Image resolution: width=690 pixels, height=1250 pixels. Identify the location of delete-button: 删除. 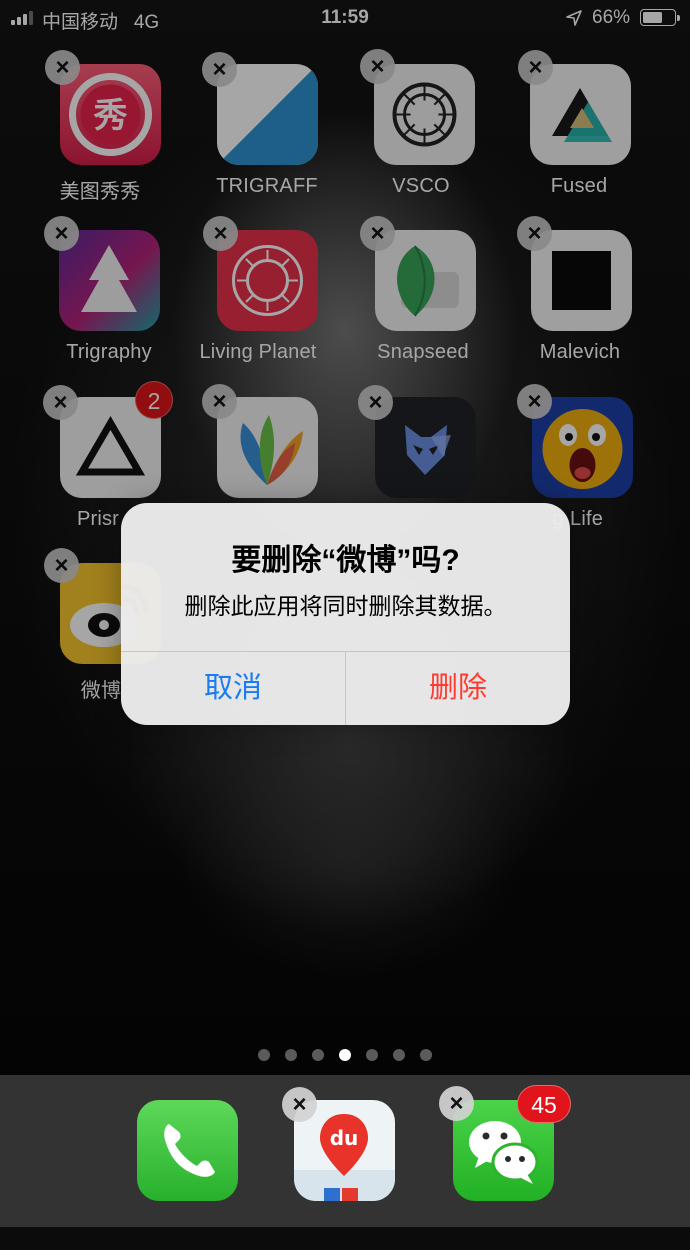
(458, 688).